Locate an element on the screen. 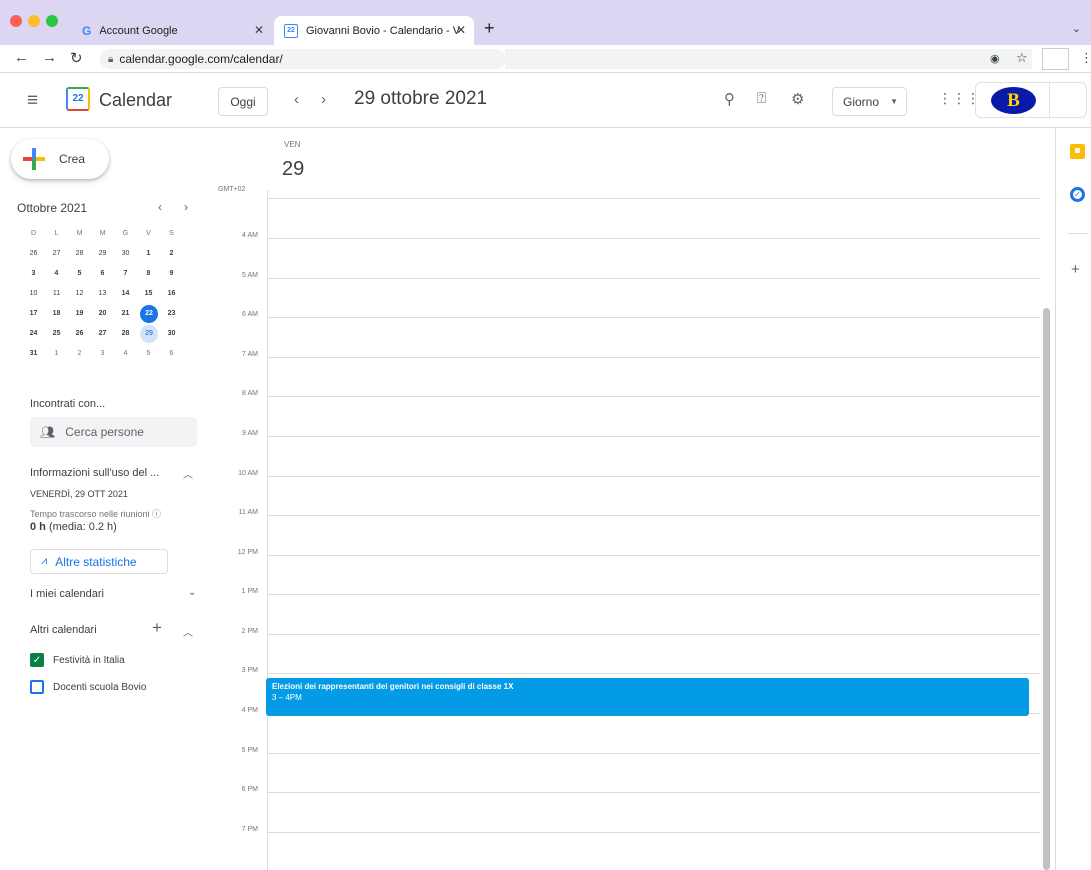 This screenshot has height=870, width=1091. minimize-window-button is located at coordinates (34, 21).